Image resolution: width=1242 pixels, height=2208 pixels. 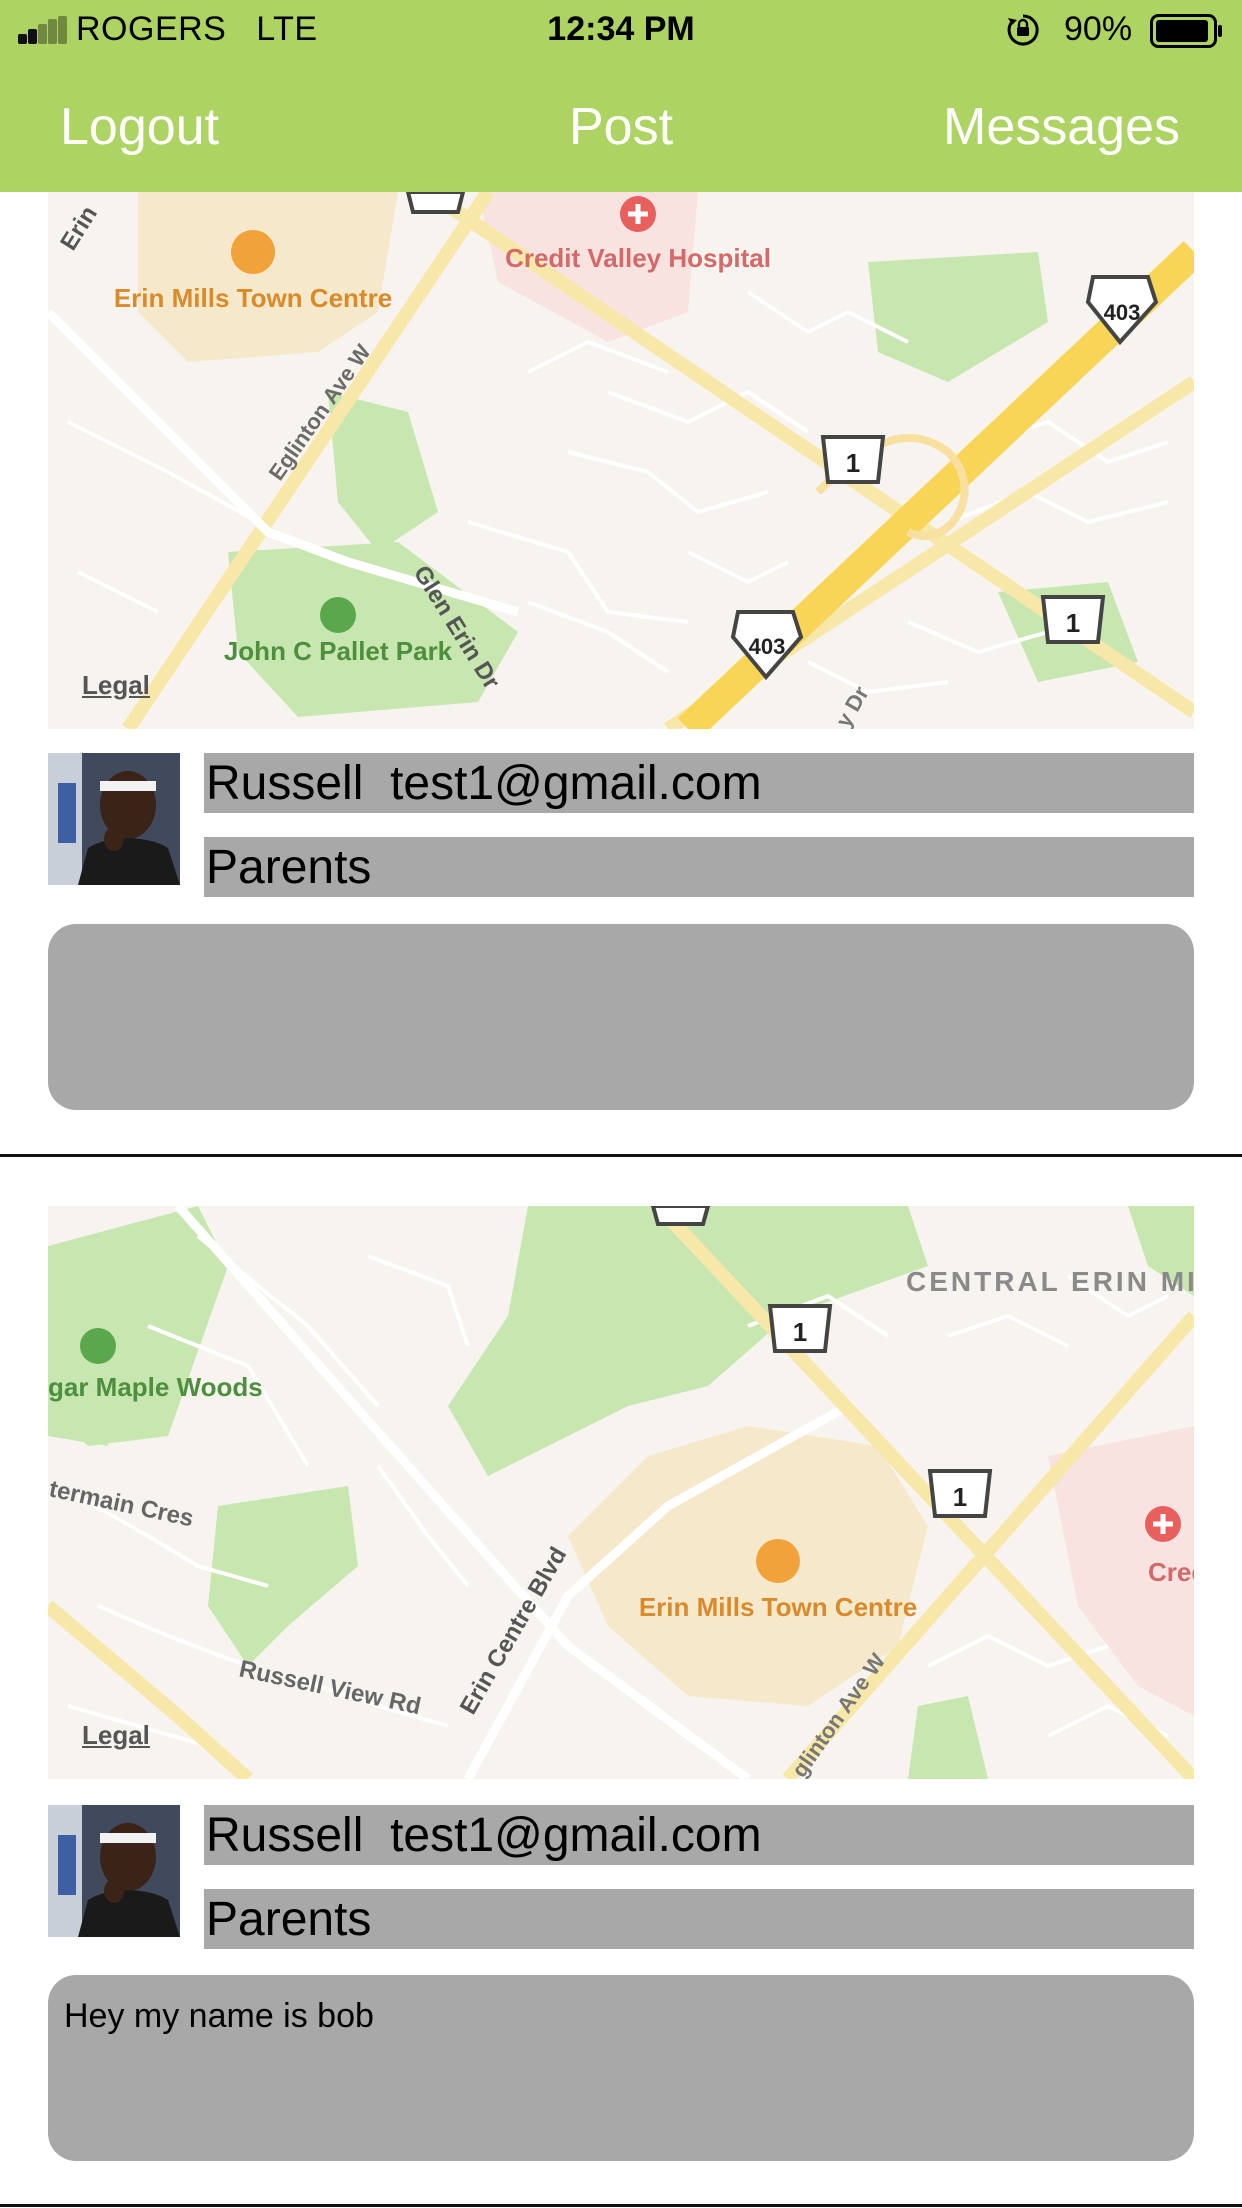 I want to click on battery-percent: 90%, so click(x=1098, y=29).